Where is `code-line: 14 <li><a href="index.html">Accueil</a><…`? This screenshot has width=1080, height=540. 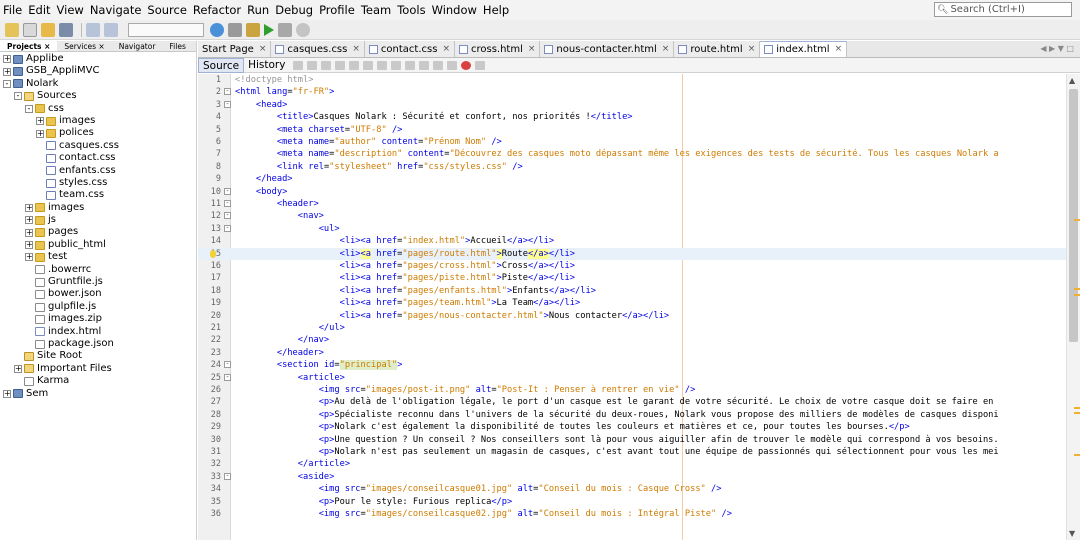
code-line: 14 <li><a href="index.html">Accueil</a><… is located at coordinates (632, 241).